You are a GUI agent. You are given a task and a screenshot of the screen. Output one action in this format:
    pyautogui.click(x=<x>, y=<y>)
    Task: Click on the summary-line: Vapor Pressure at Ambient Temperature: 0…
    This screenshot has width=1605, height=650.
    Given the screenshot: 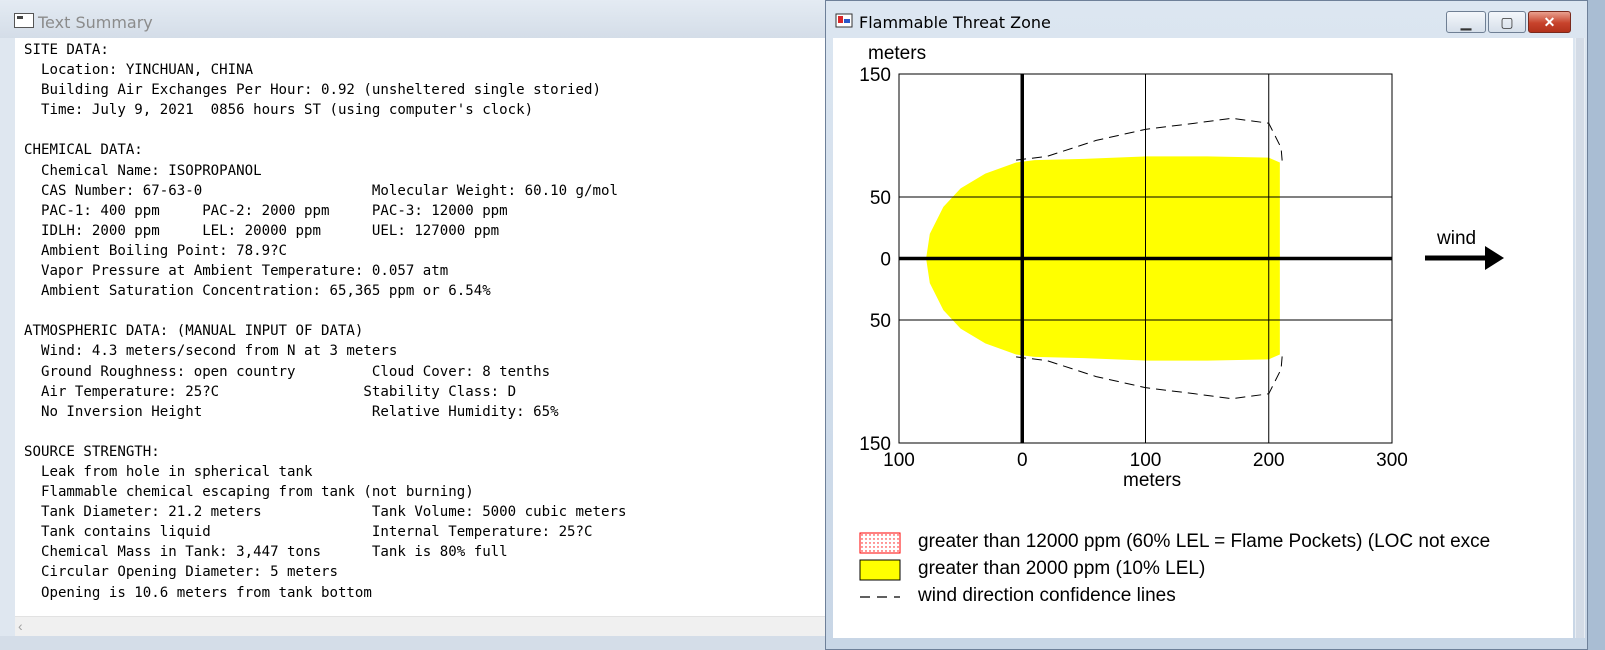 What is the action you would take?
    pyautogui.click(x=236, y=271)
    